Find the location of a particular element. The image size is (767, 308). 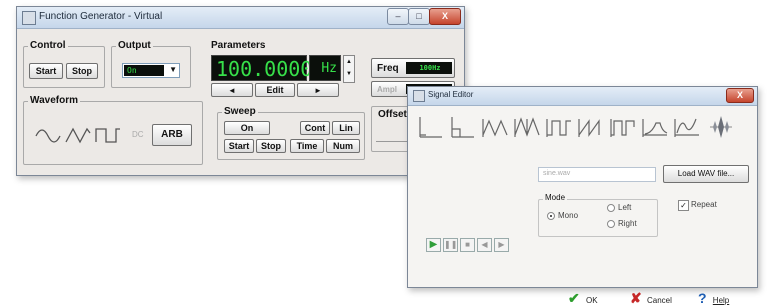

mode-label: Mode is located at coordinates (555, 197).